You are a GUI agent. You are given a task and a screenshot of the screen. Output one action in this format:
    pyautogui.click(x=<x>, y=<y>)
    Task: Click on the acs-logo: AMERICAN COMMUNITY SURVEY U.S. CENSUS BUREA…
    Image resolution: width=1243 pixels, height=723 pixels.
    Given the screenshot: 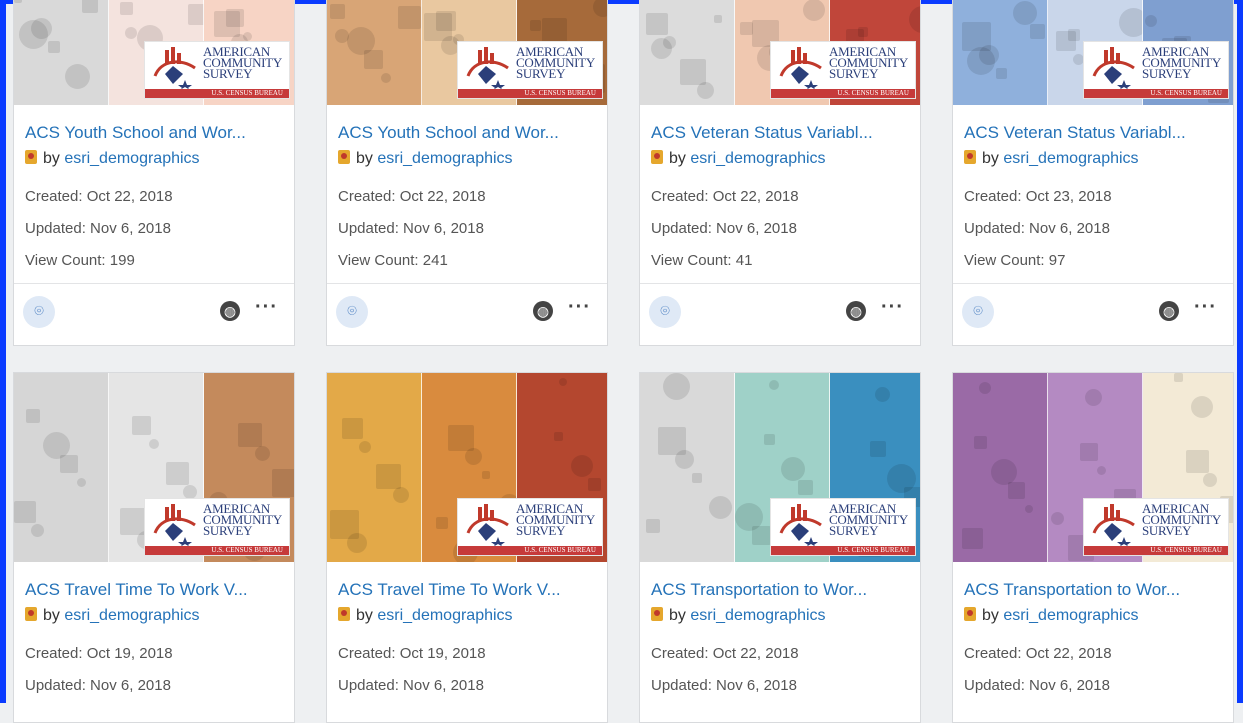 What is the action you would take?
    pyautogui.click(x=217, y=70)
    